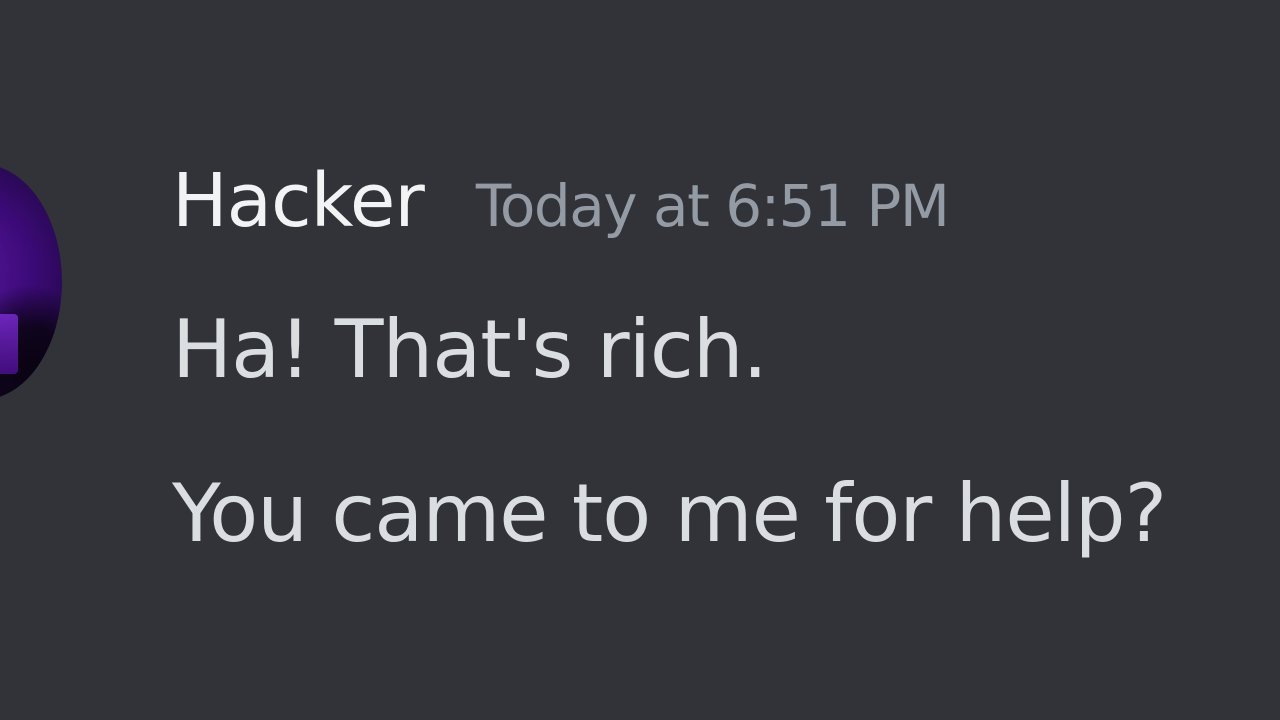 This screenshot has height=720, width=1280. Describe the element at coordinates (470, 349) in the screenshot. I see `message-text: Ha! That's rich.` at that location.